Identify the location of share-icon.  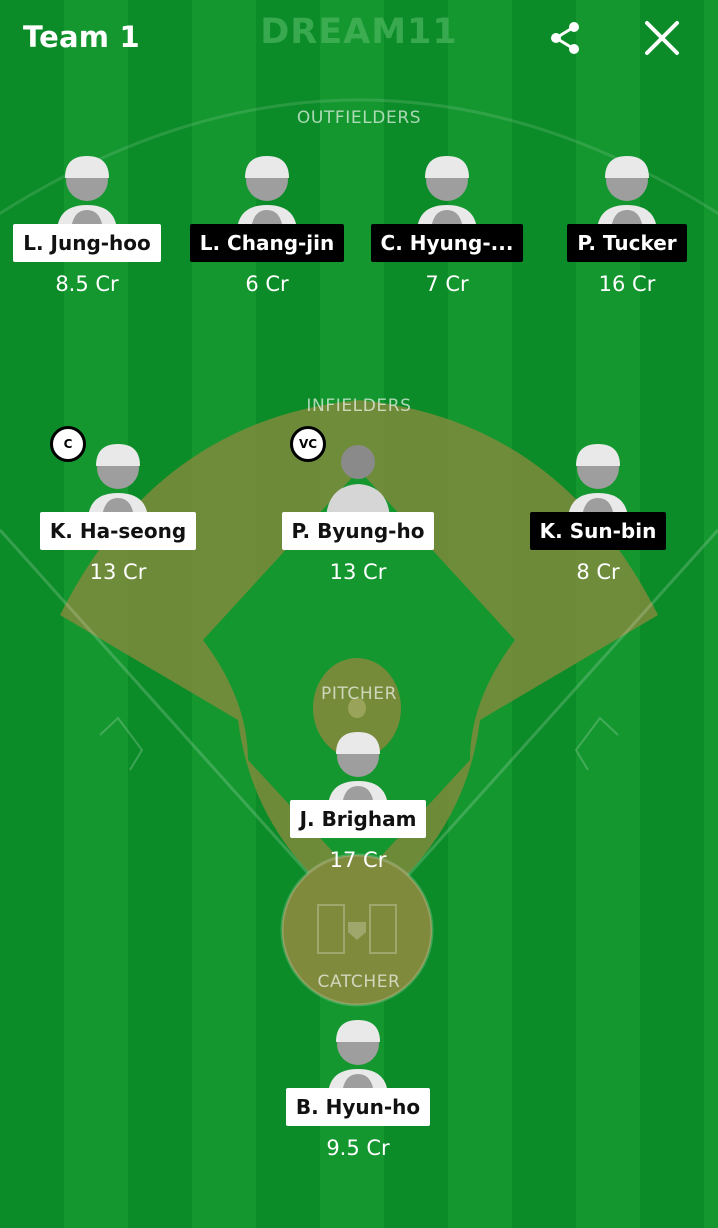
(565, 38).